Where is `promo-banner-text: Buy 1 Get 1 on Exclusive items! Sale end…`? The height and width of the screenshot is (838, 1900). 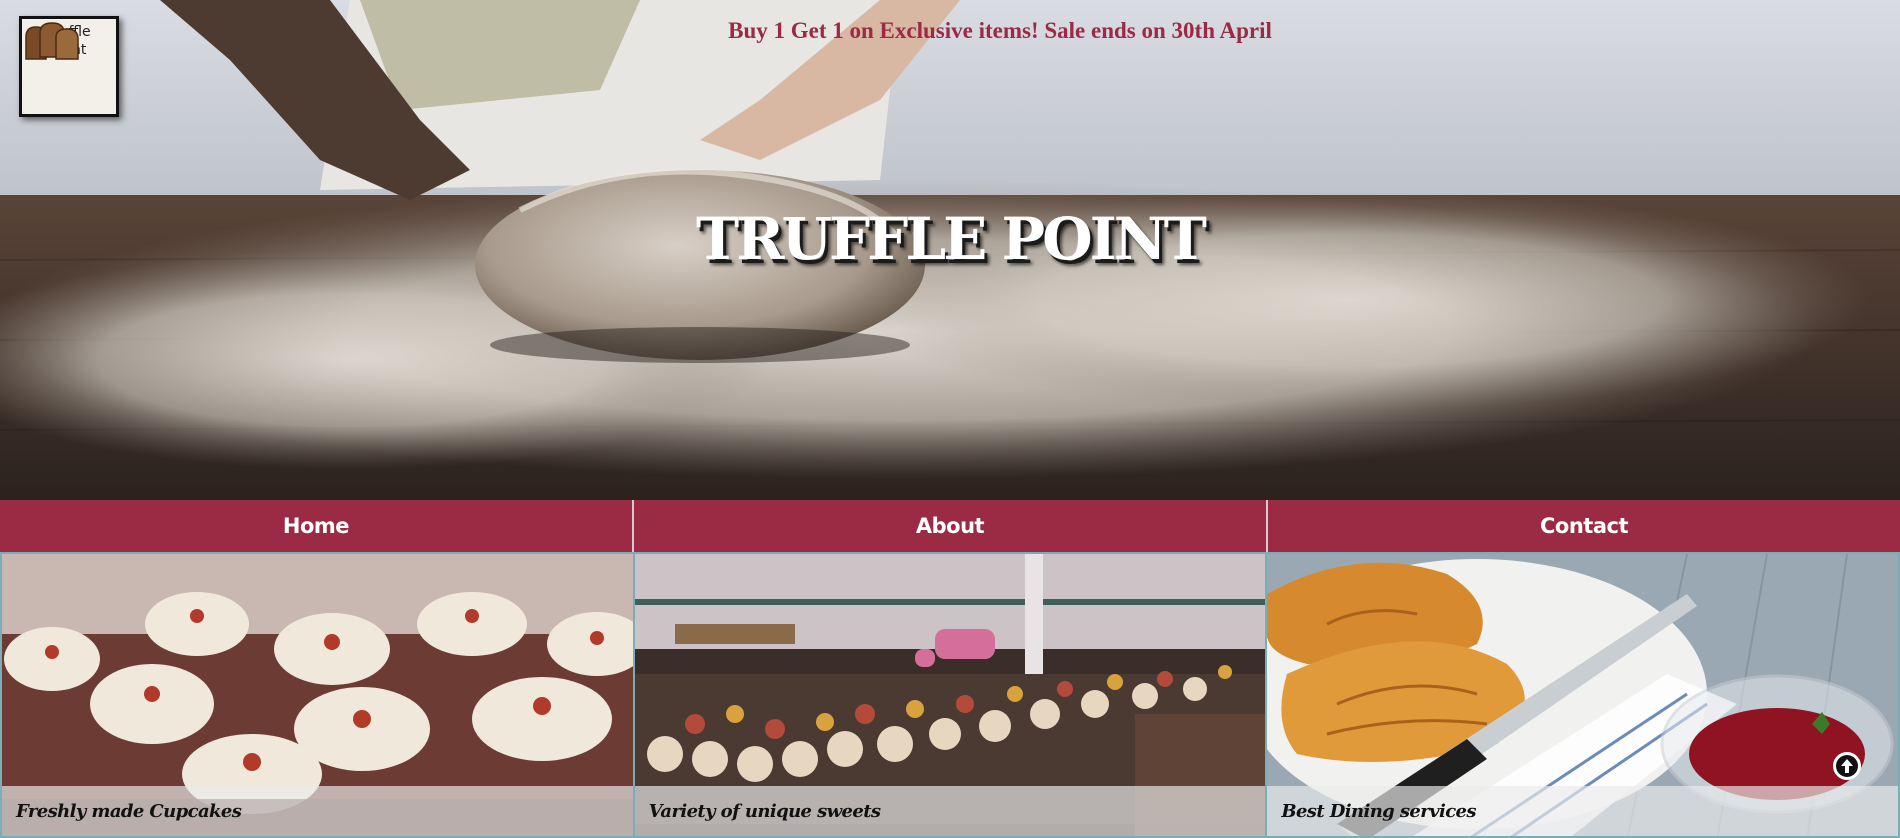
promo-banner-text: Buy 1 Get 1 on Exclusive items! Sale end… is located at coordinates (1000, 30).